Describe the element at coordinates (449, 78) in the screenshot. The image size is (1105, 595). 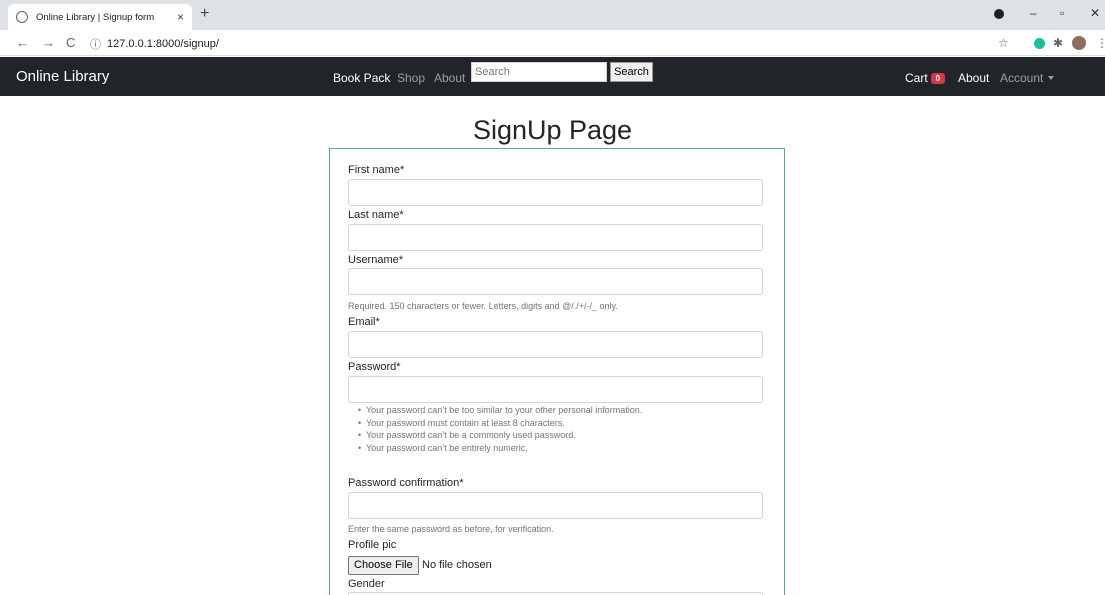
I see `nav-link-about: About` at that location.